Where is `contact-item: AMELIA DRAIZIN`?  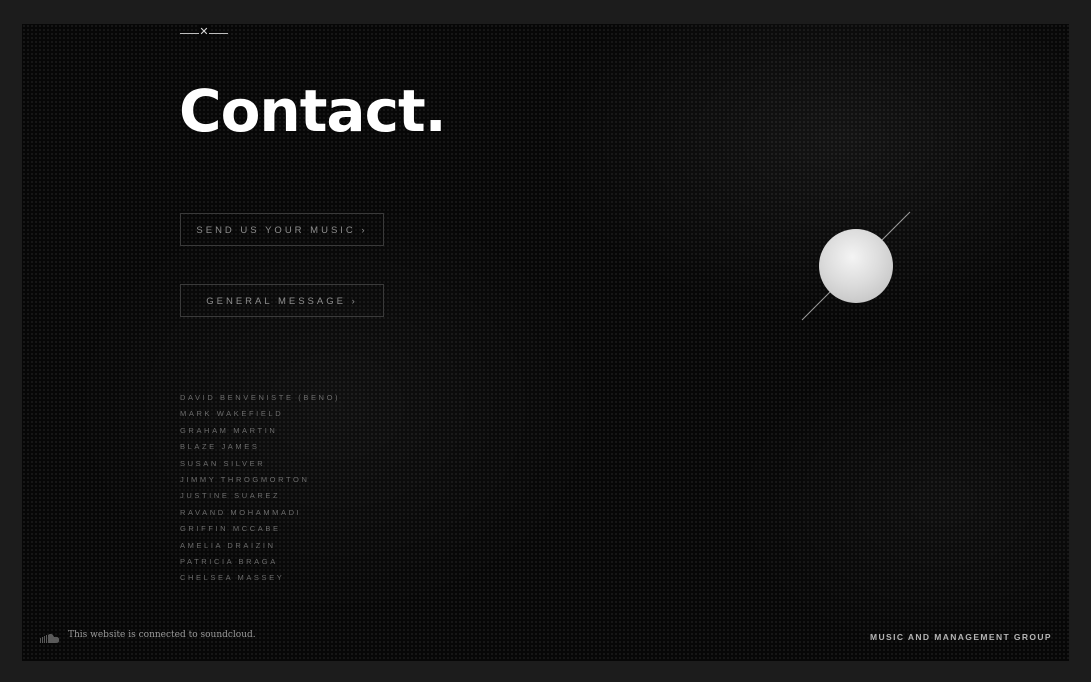 contact-item: AMELIA DRAIZIN is located at coordinates (260, 546).